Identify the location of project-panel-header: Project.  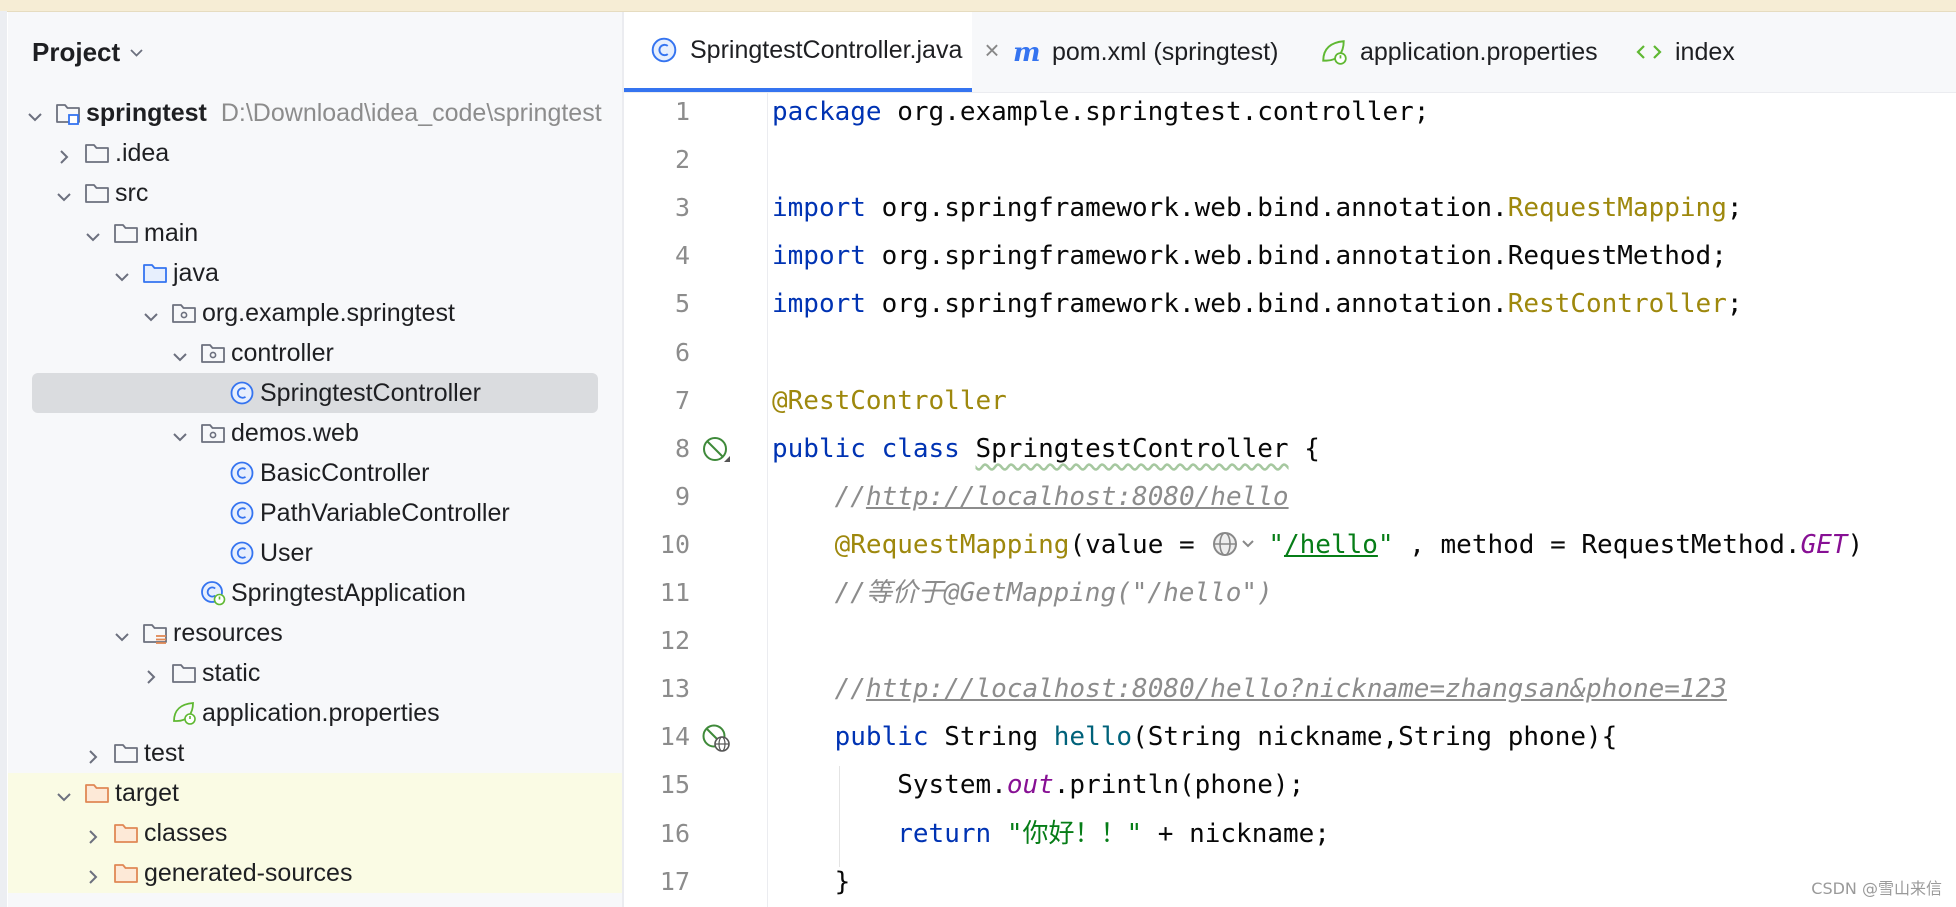
(75, 52).